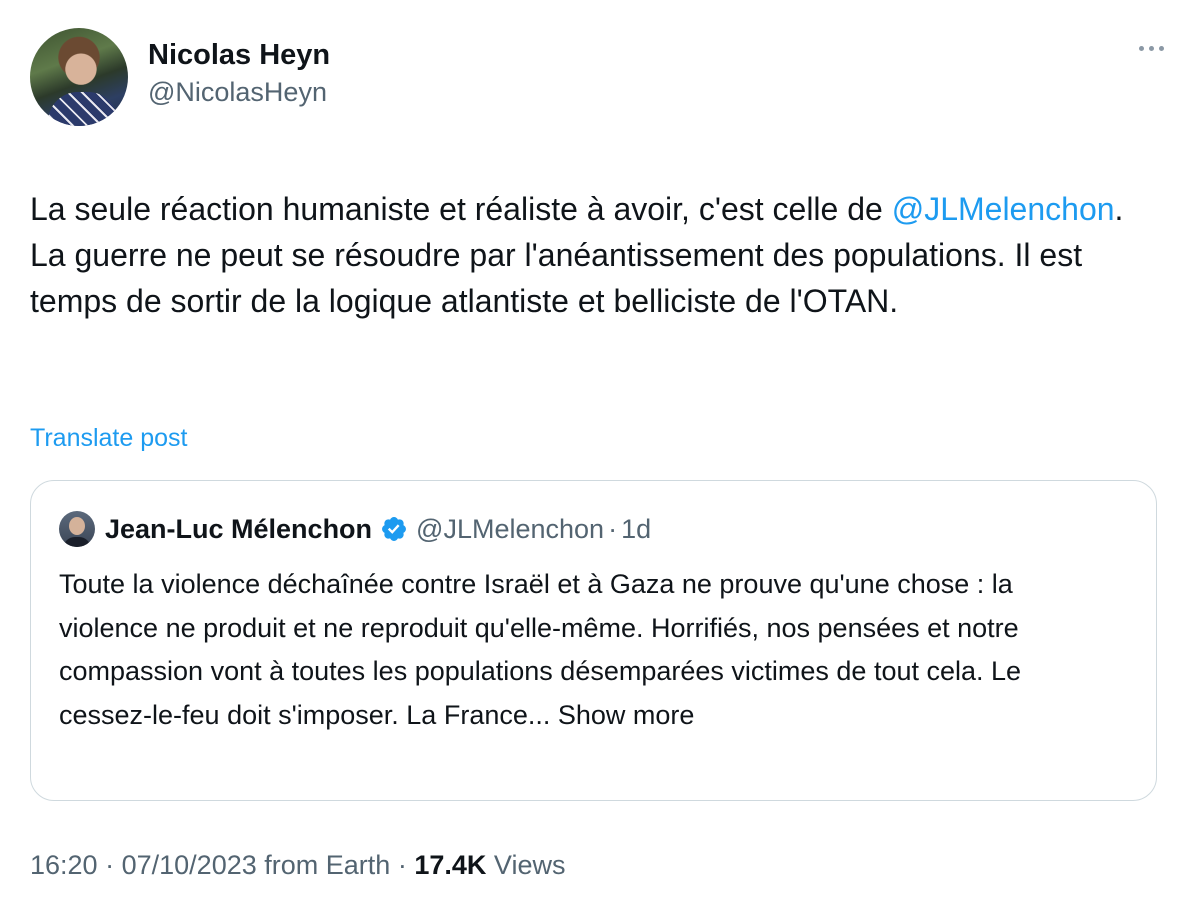  Describe the element at coordinates (636, 529) in the screenshot. I see `quoted-timestamp: 1d` at that location.